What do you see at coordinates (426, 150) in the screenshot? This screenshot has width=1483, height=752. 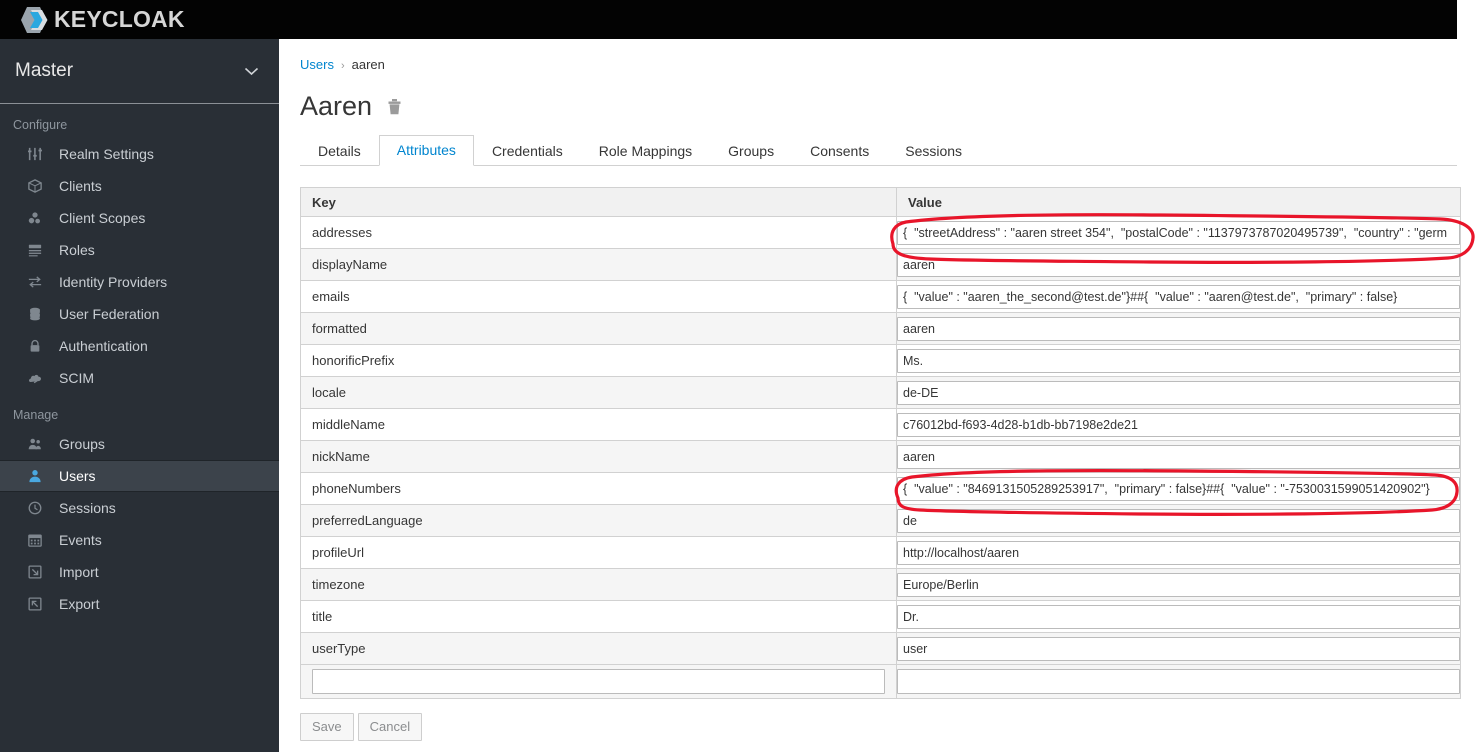 I see `tab-attributes: Attributes` at bounding box center [426, 150].